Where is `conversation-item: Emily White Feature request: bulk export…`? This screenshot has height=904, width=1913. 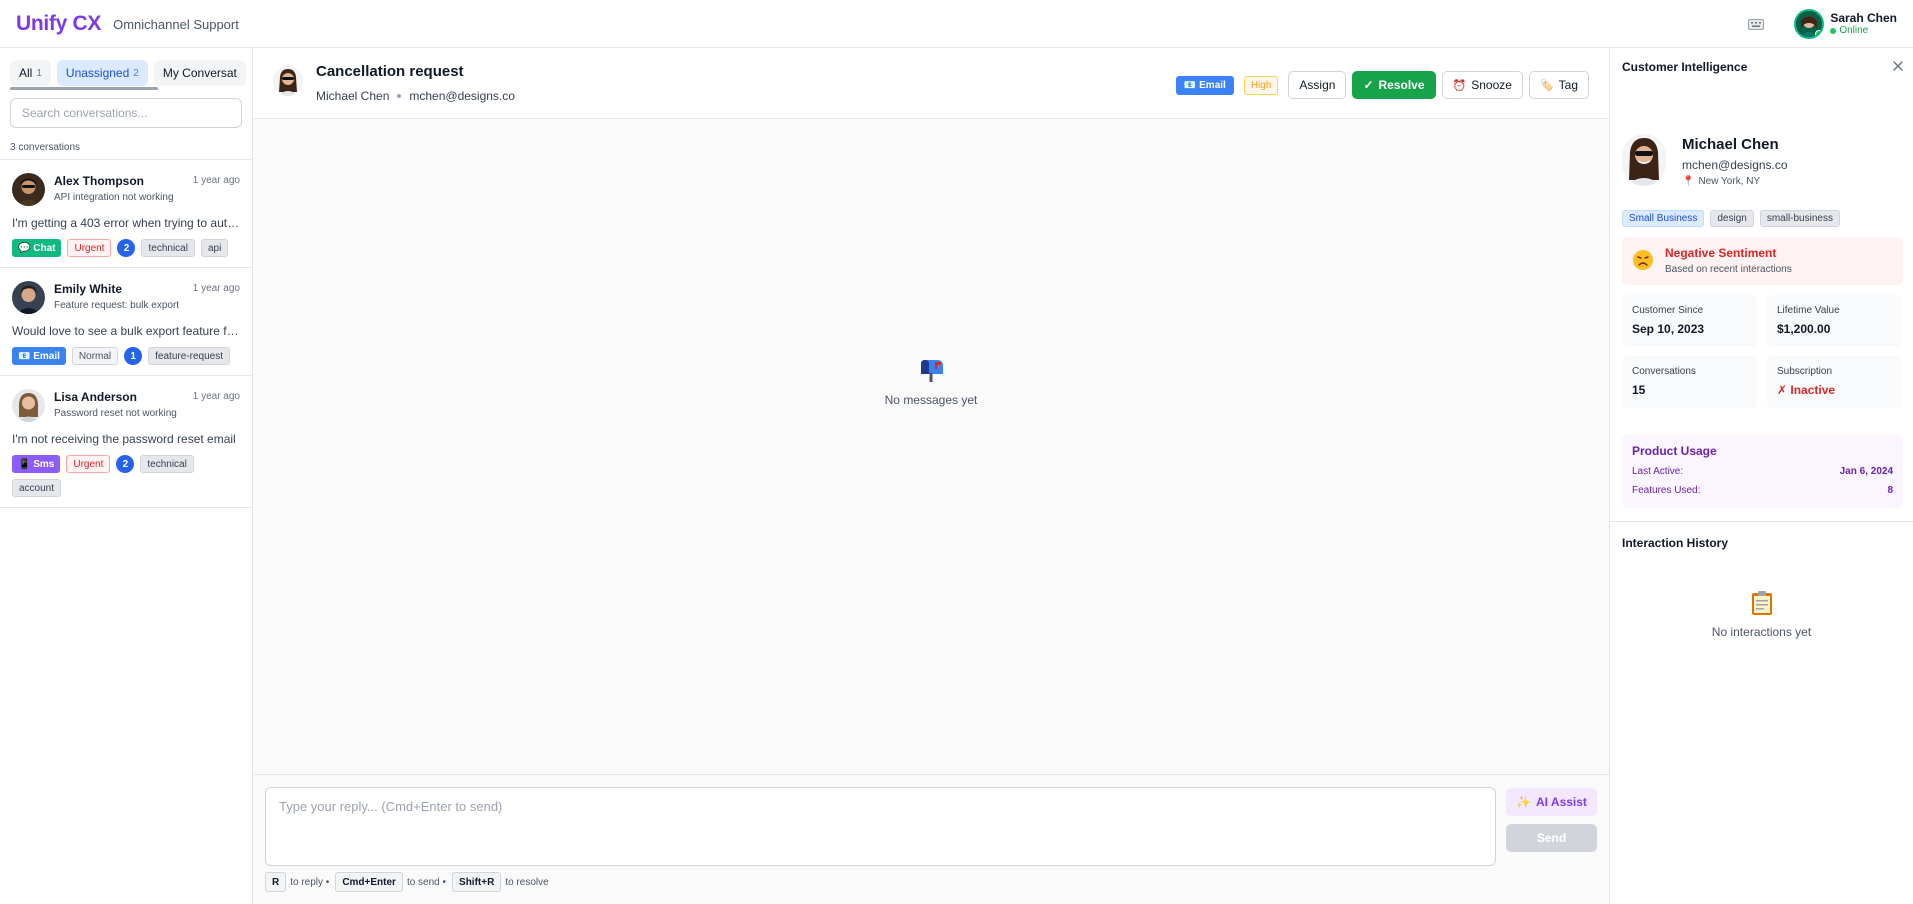
conversation-item: Emily White Feature request: bulk export… is located at coordinates (126, 322).